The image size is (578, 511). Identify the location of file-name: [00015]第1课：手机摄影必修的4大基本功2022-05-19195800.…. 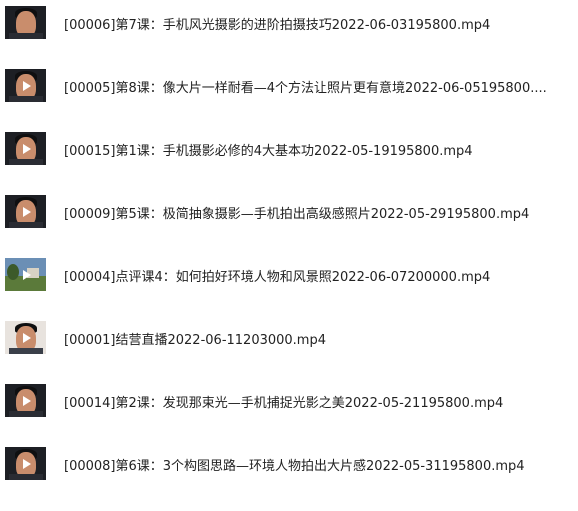
(268, 149).